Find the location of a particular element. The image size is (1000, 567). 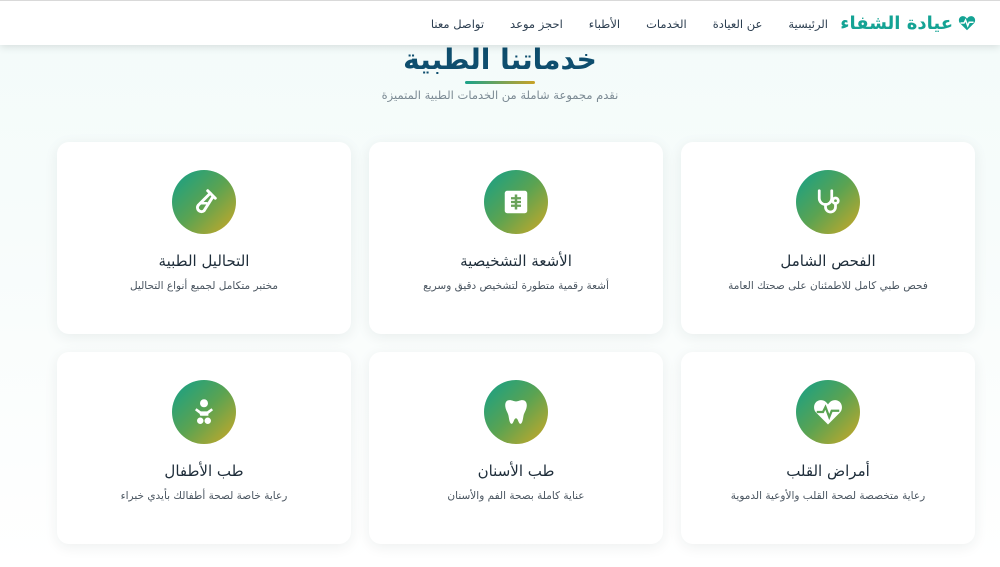

stethoscope-icon is located at coordinates (828, 201).